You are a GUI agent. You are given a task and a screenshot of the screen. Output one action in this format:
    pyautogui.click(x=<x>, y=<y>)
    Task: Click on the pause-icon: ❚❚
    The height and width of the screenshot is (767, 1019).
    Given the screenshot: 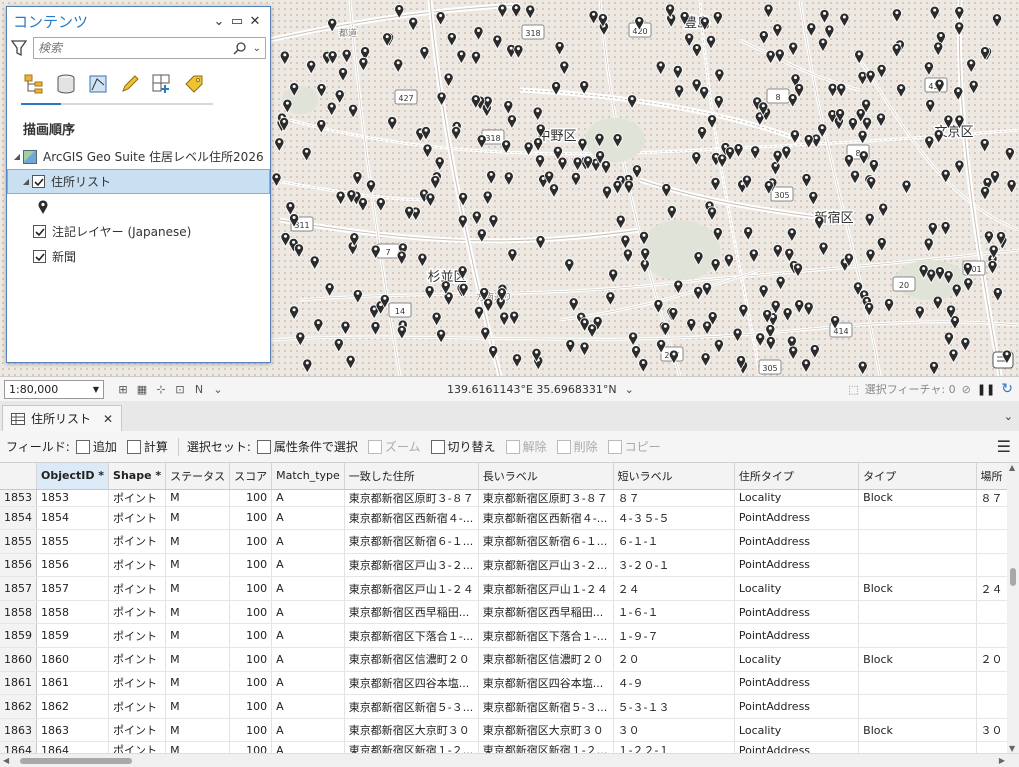 What is the action you would take?
    pyautogui.click(x=986, y=389)
    